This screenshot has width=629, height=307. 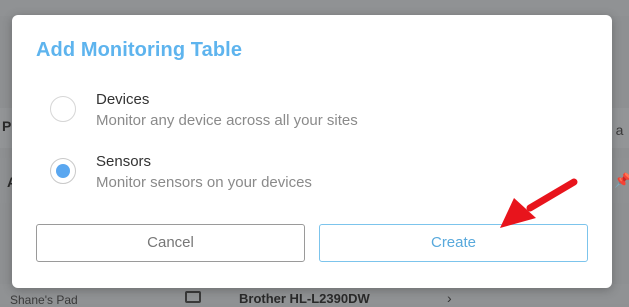 I want to click on dialog-title: Add Monitoring Table, so click(x=139, y=50).